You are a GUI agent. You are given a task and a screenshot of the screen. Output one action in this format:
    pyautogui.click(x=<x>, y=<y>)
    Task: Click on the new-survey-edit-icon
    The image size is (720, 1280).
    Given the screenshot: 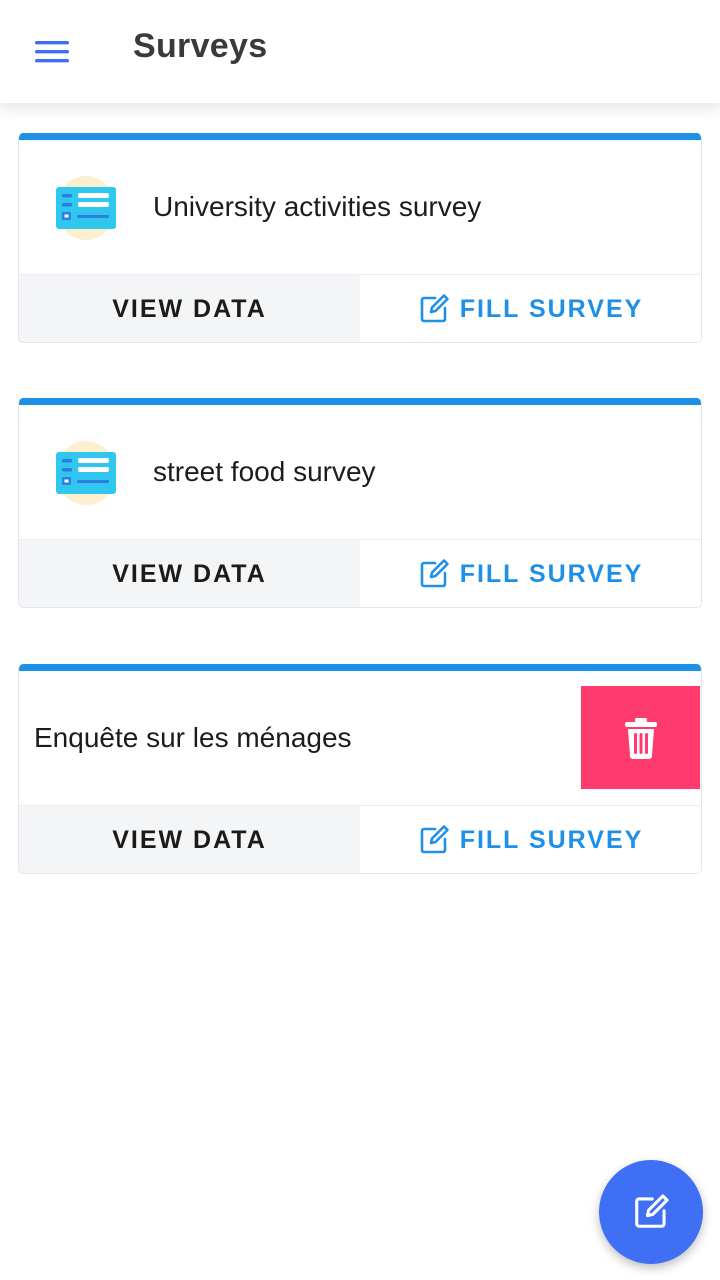 What is the action you would take?
    pyautogui.click(x=652, y=1211)
    